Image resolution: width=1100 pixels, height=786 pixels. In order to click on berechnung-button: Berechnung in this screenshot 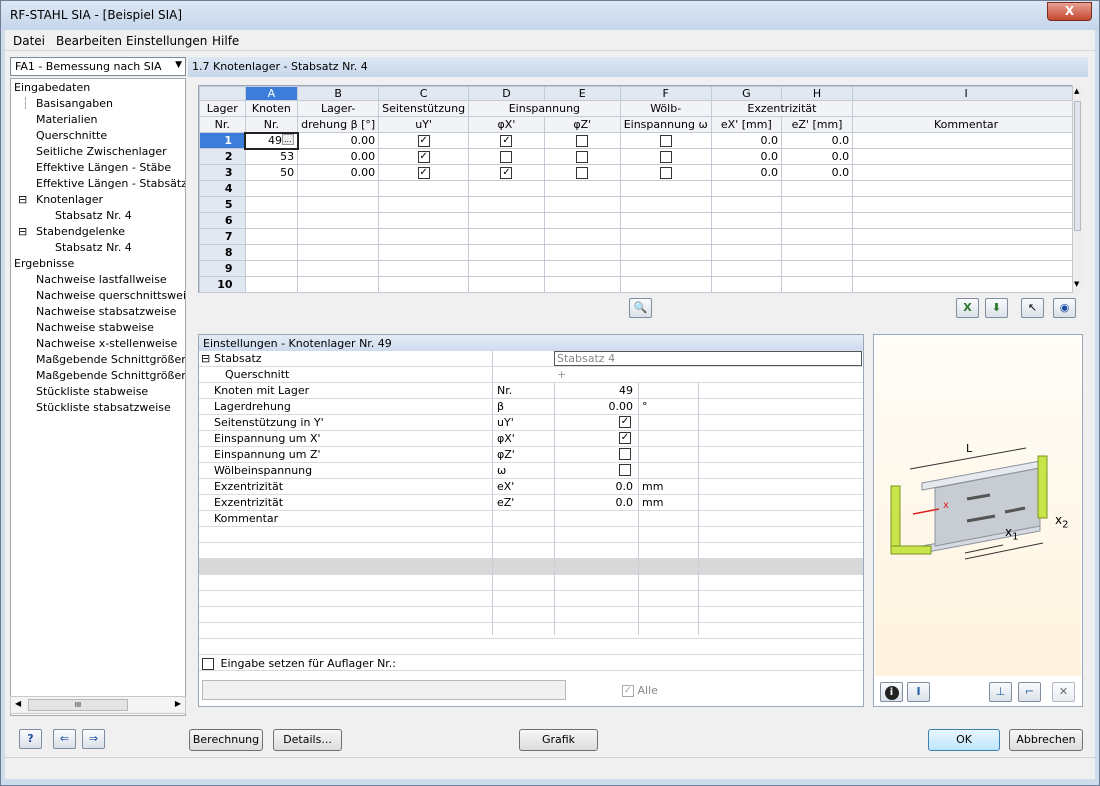, I will do `click(226, 740)`.